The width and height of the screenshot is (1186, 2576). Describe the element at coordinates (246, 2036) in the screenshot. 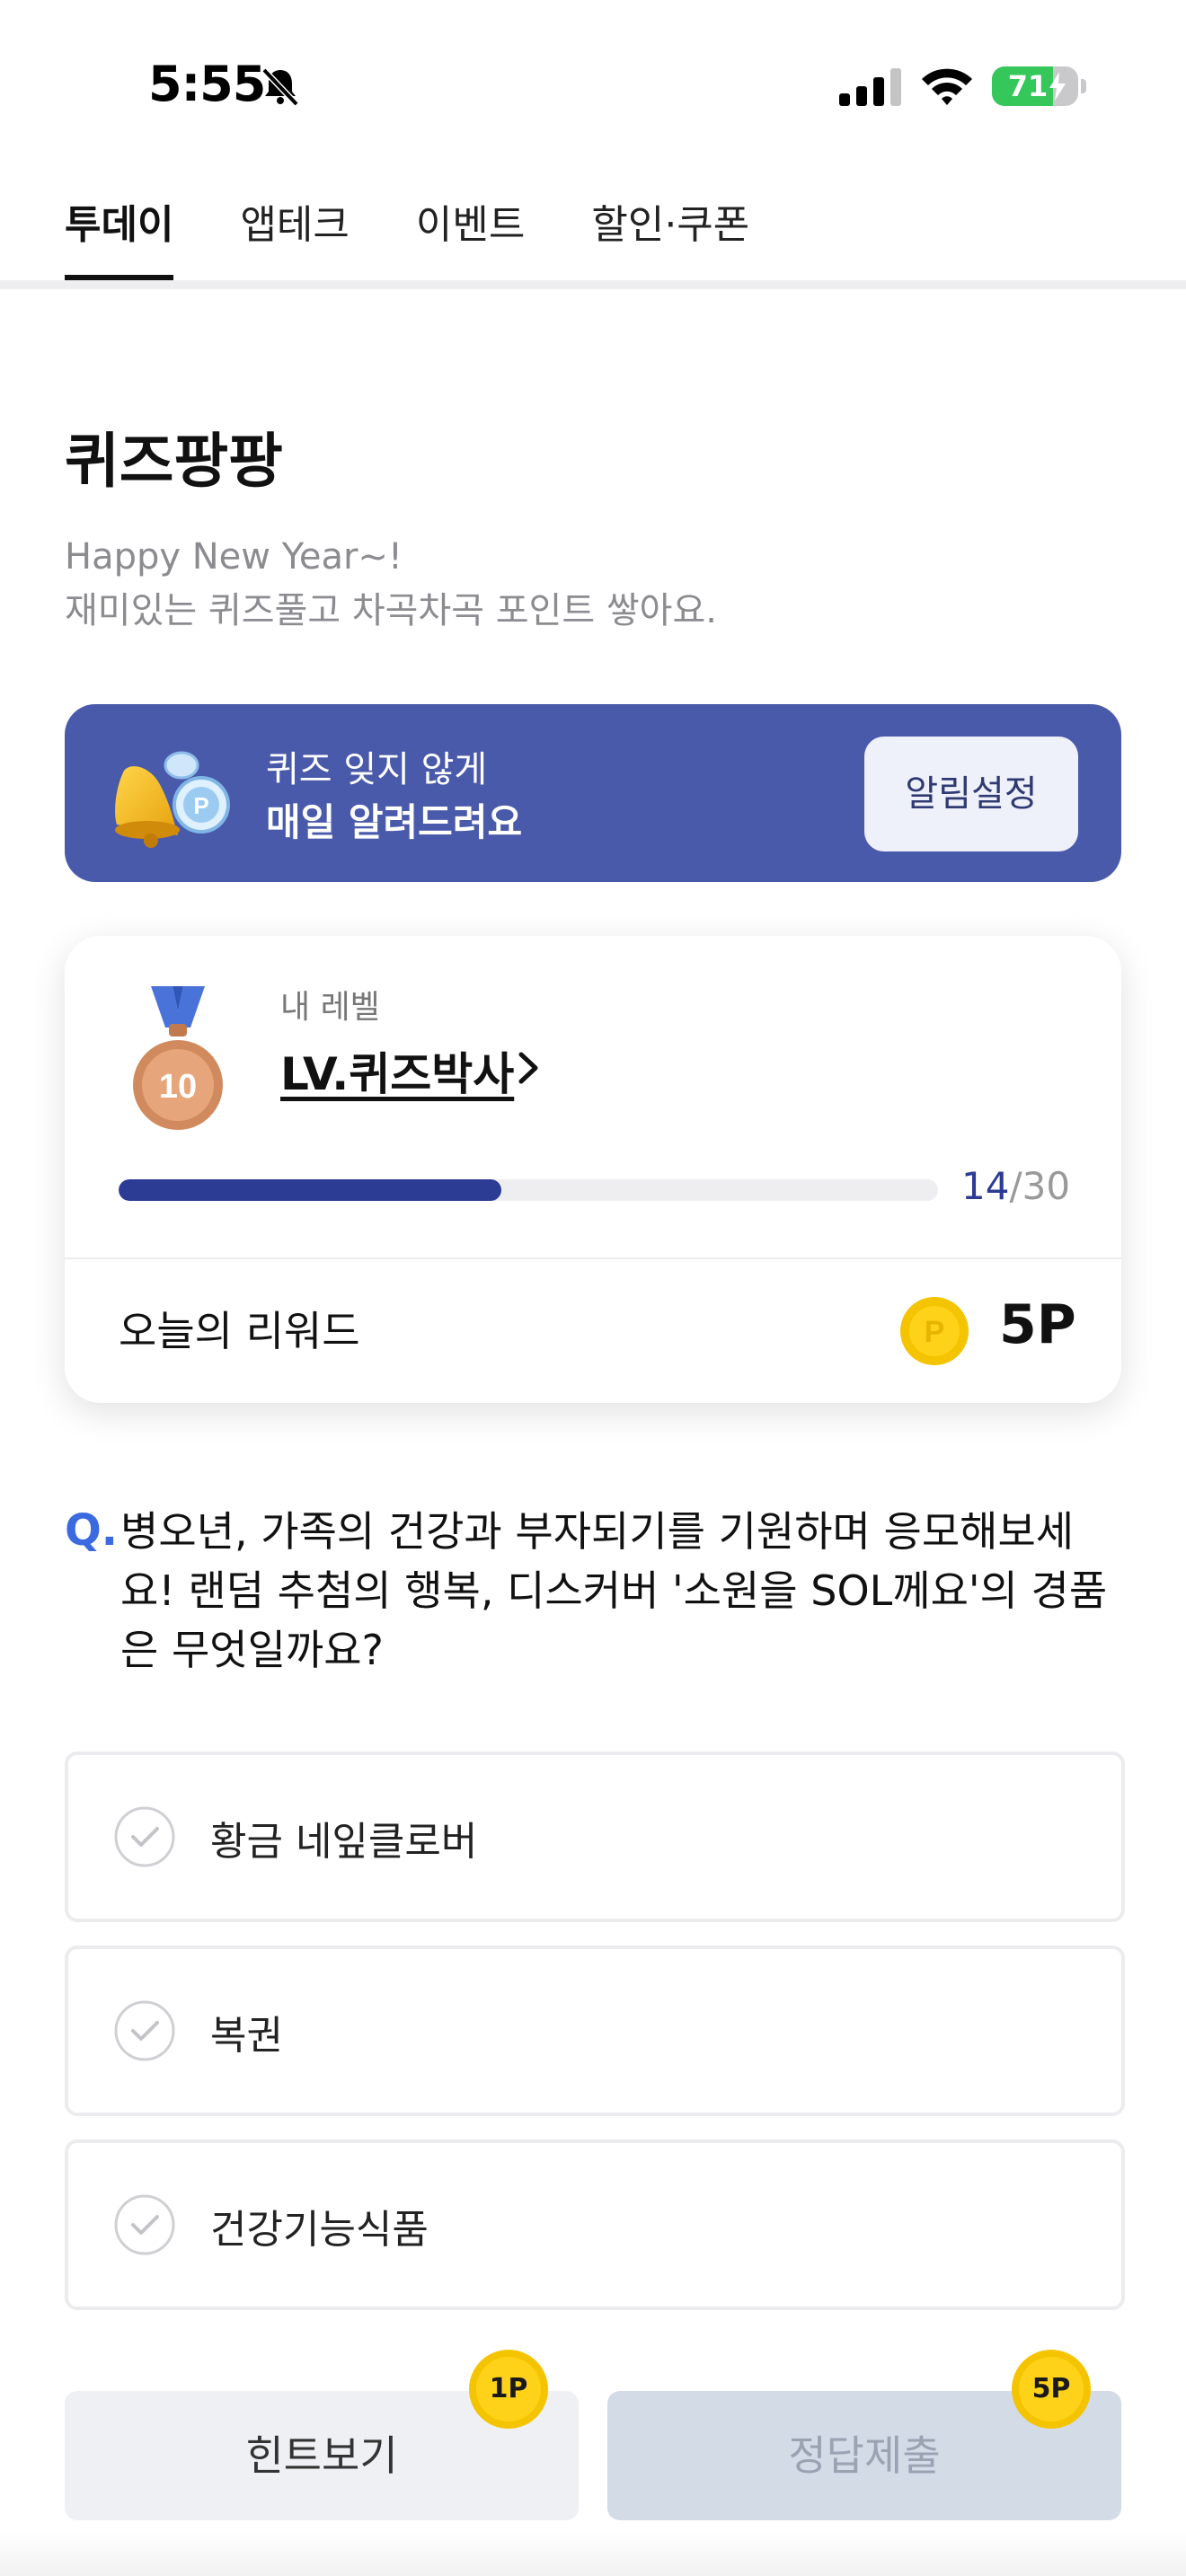

I see `answer-option-label: 복권` at that location.